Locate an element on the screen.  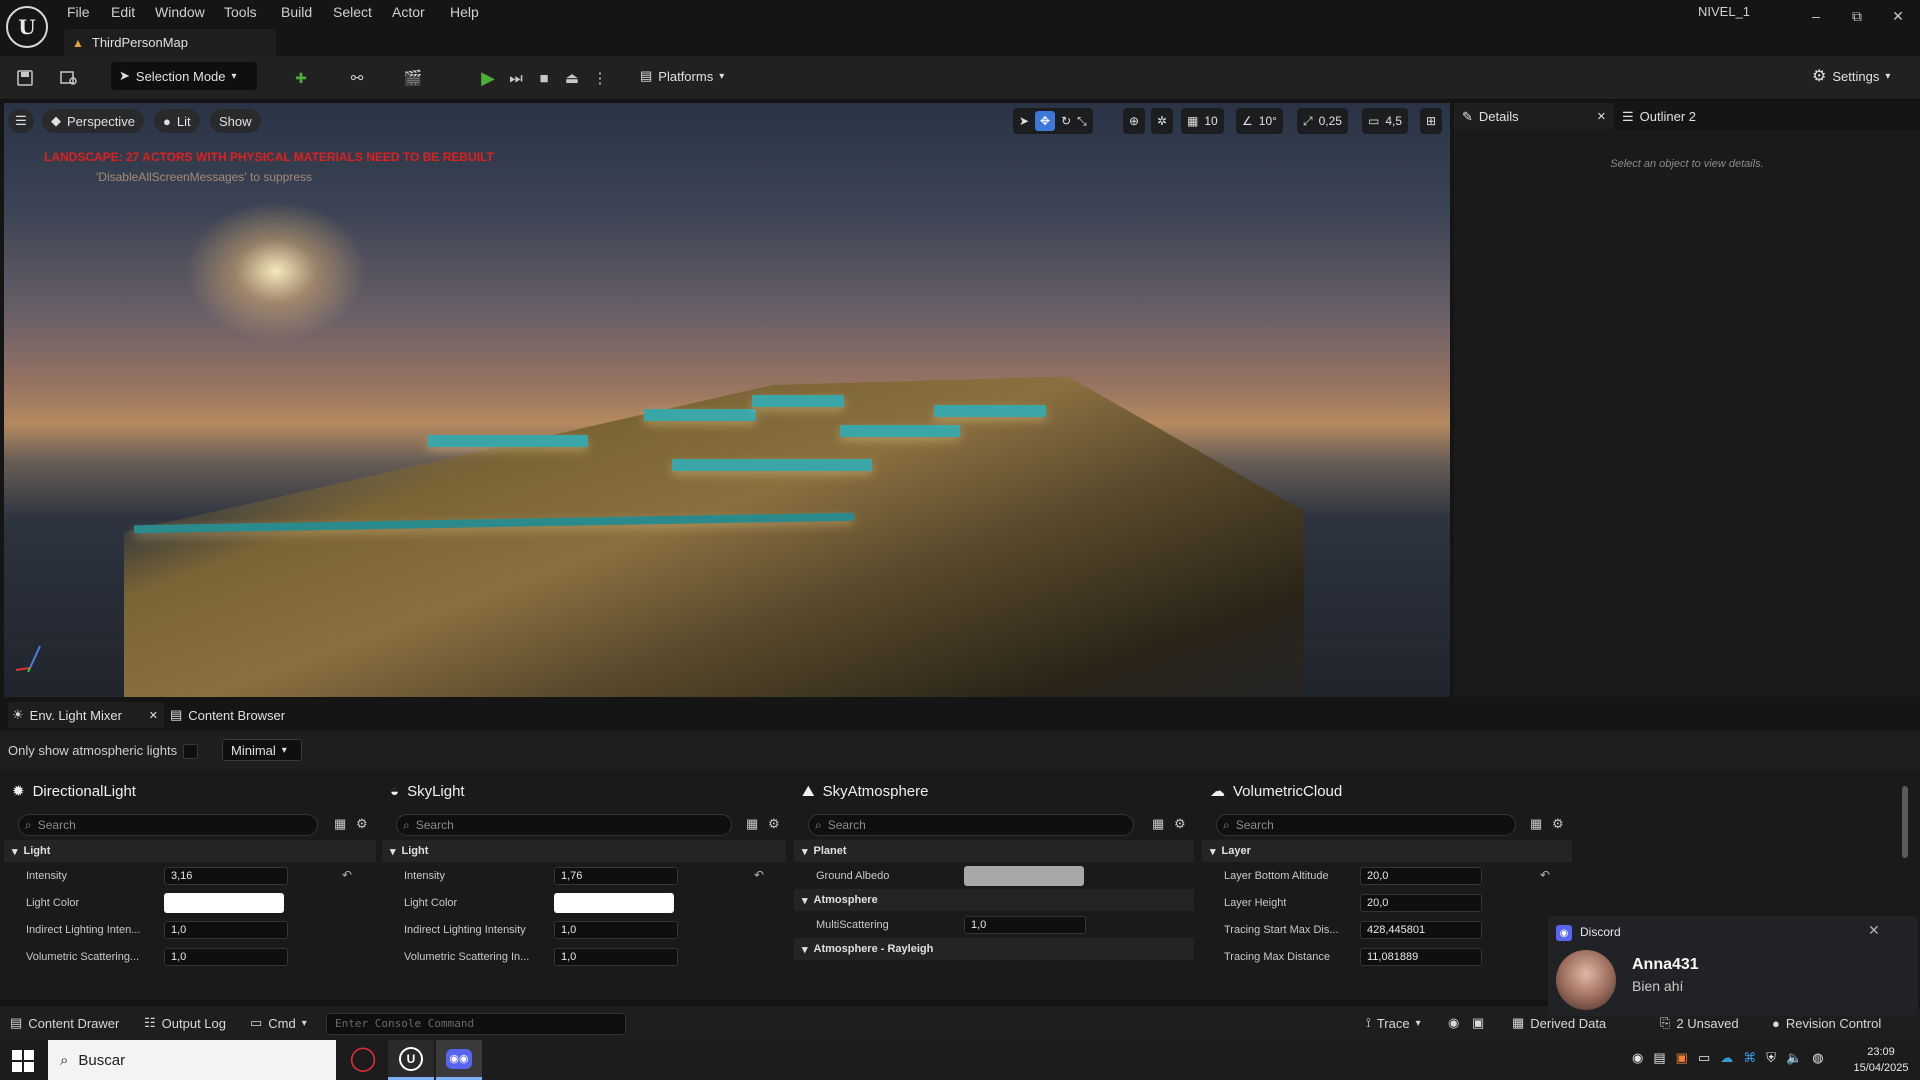
output-log-button: ☷ Output Log is located at coordinates (185, 1023).